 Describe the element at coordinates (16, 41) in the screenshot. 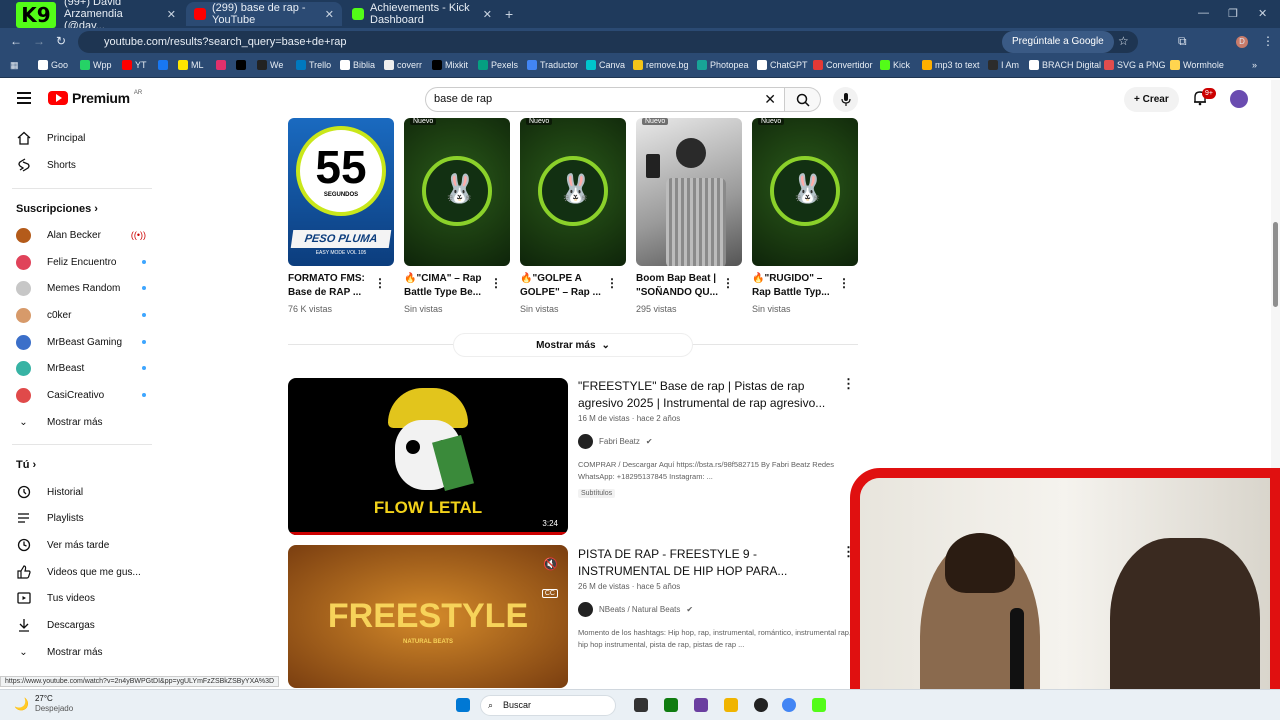

I see `back-icon: ←` at that location.